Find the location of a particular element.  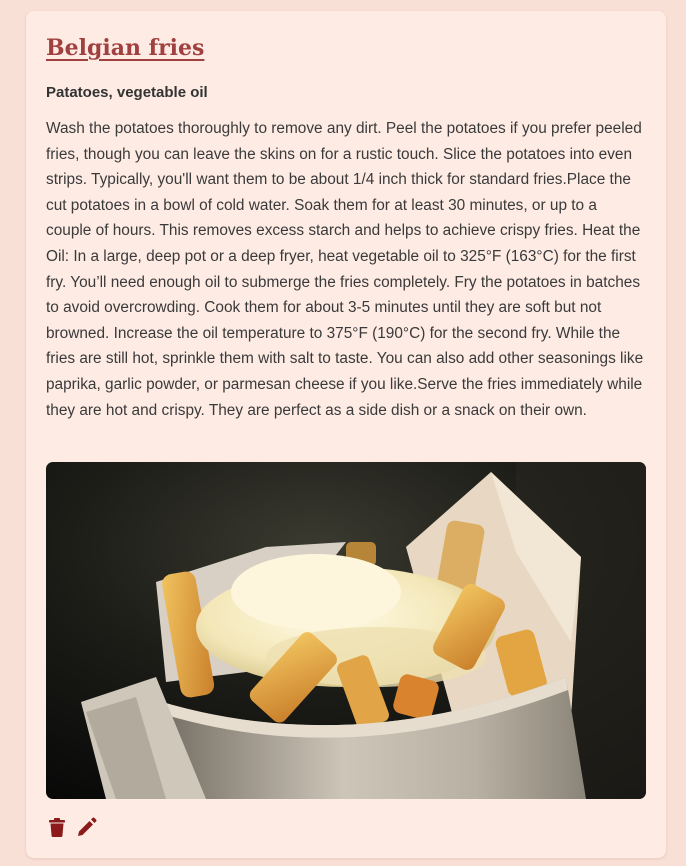

pencil-icon is located at coordinates (87, 826).